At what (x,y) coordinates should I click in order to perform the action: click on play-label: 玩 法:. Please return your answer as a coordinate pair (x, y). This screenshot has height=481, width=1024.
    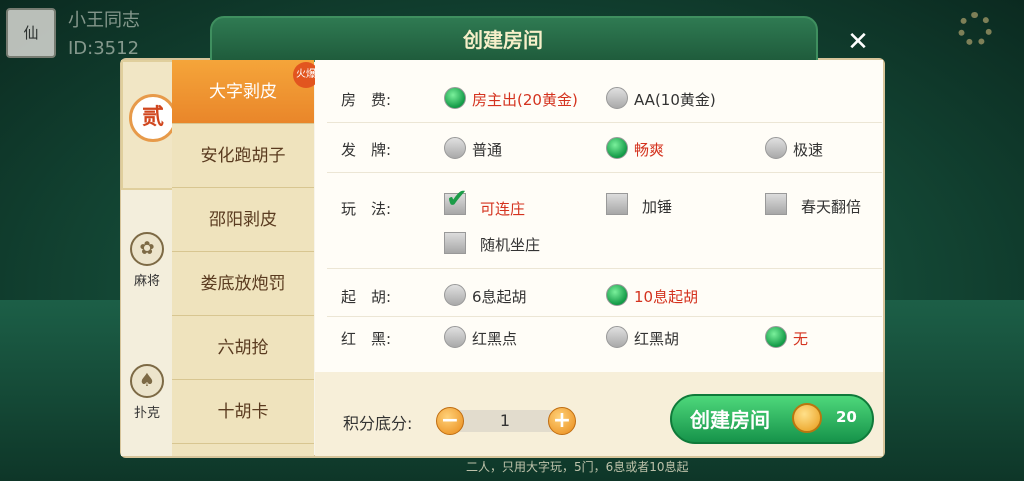
    Looking at the image, I should click on (366, 209).